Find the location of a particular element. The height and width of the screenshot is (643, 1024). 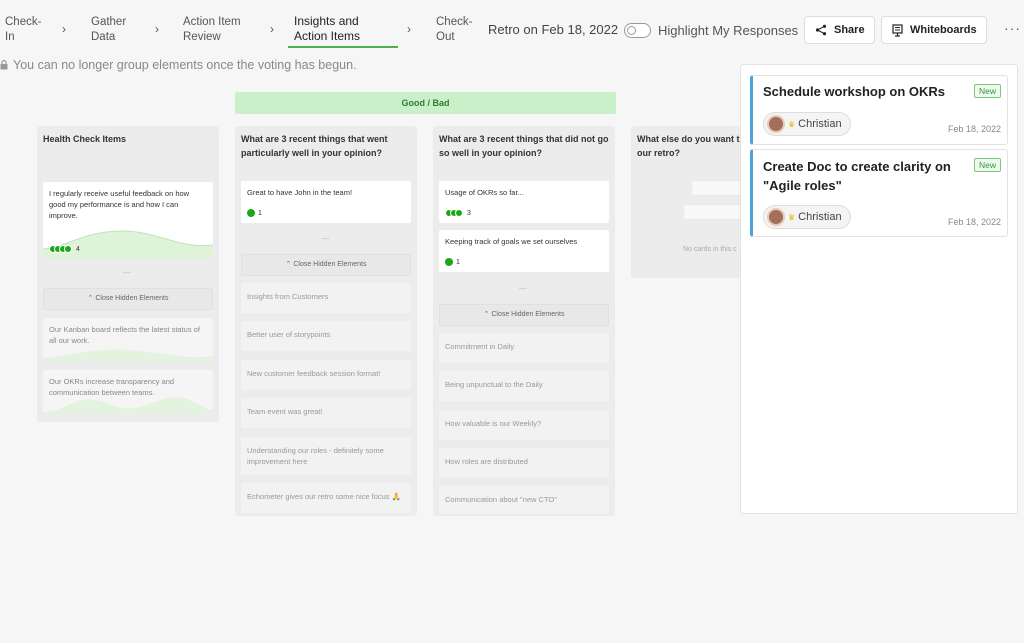

vote-dots-icon is located at coordinates (454, 213).